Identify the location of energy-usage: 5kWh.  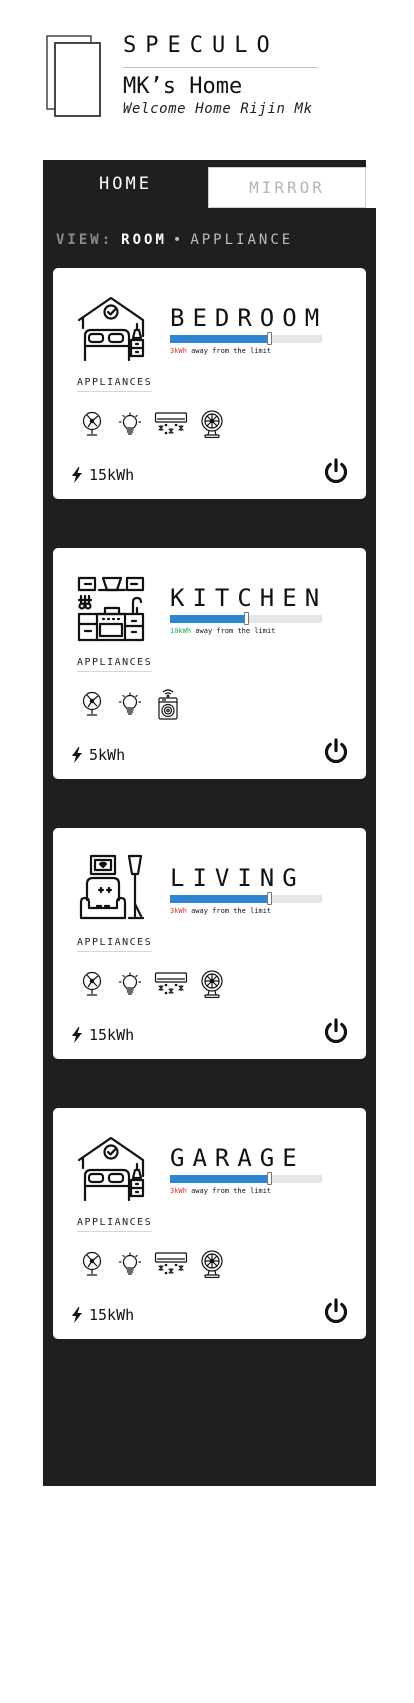
(98, 755).